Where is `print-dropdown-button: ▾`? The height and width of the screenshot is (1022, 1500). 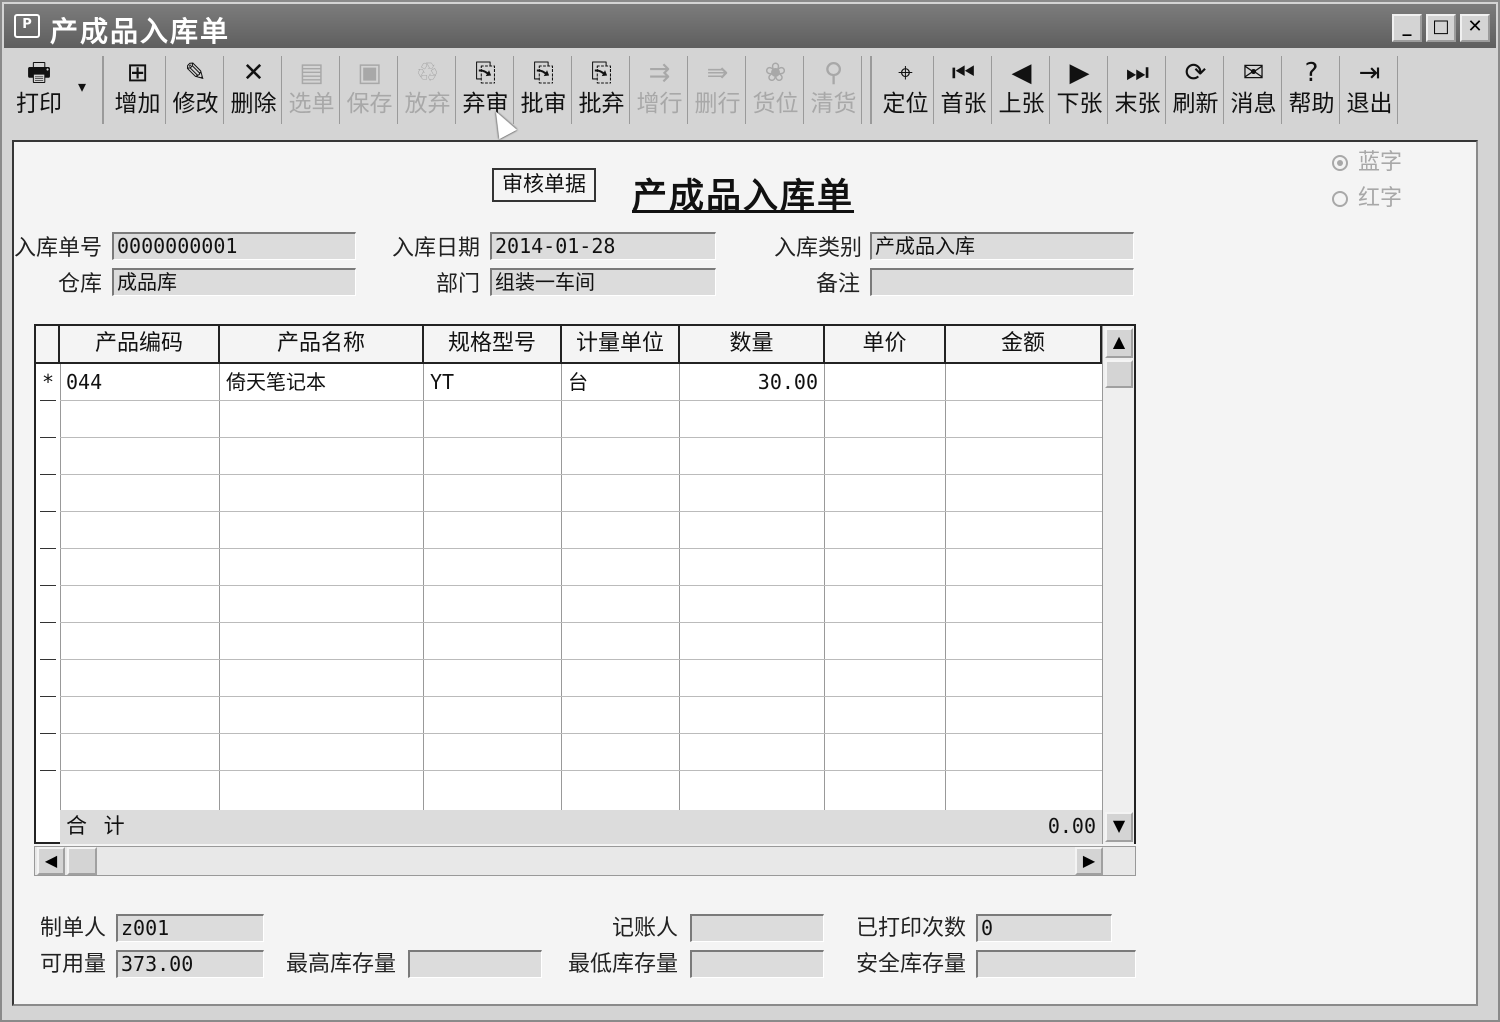 print-dropdown-button: ▾ is located at coordinates (82, 90).